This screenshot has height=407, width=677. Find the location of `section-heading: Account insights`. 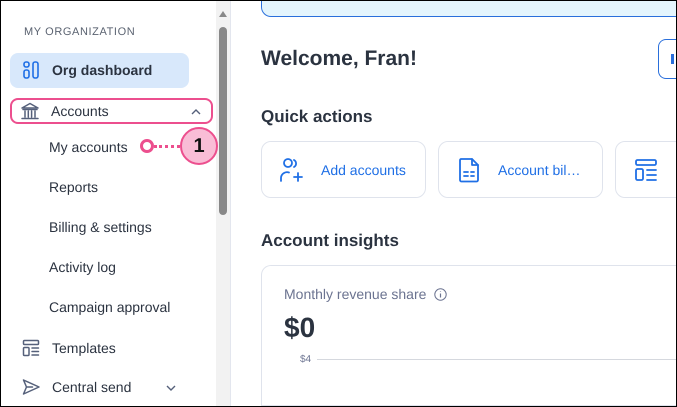

section-heading: Account insights is located at coordinates (330, 241).